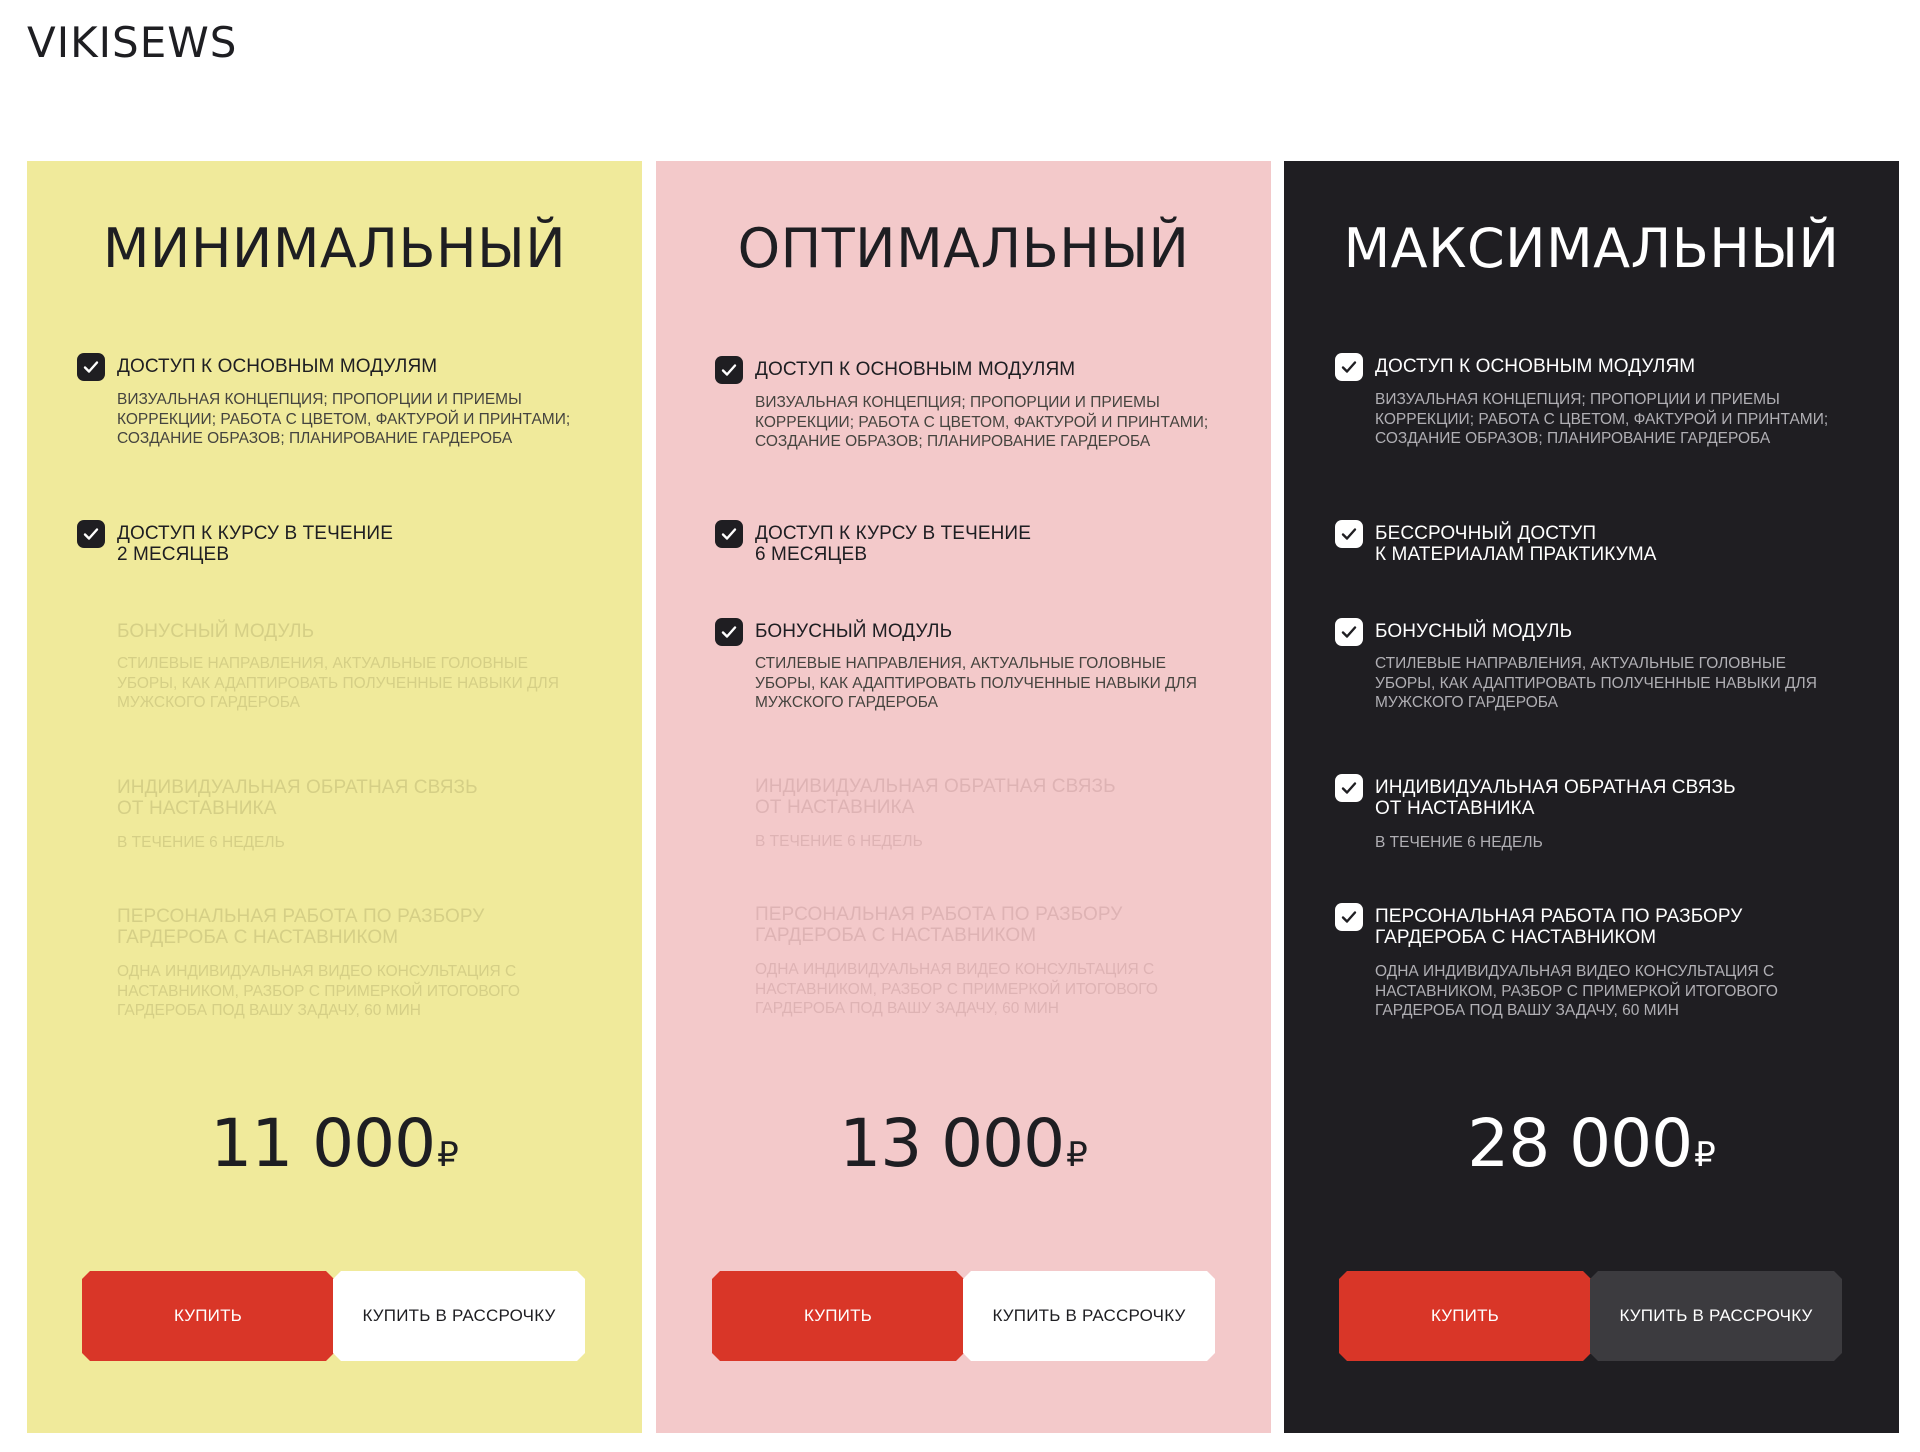 This screenshot has height=1452, width=1920. I want to click on vikisews-logo: VIKISEWS, so click(132, 43).